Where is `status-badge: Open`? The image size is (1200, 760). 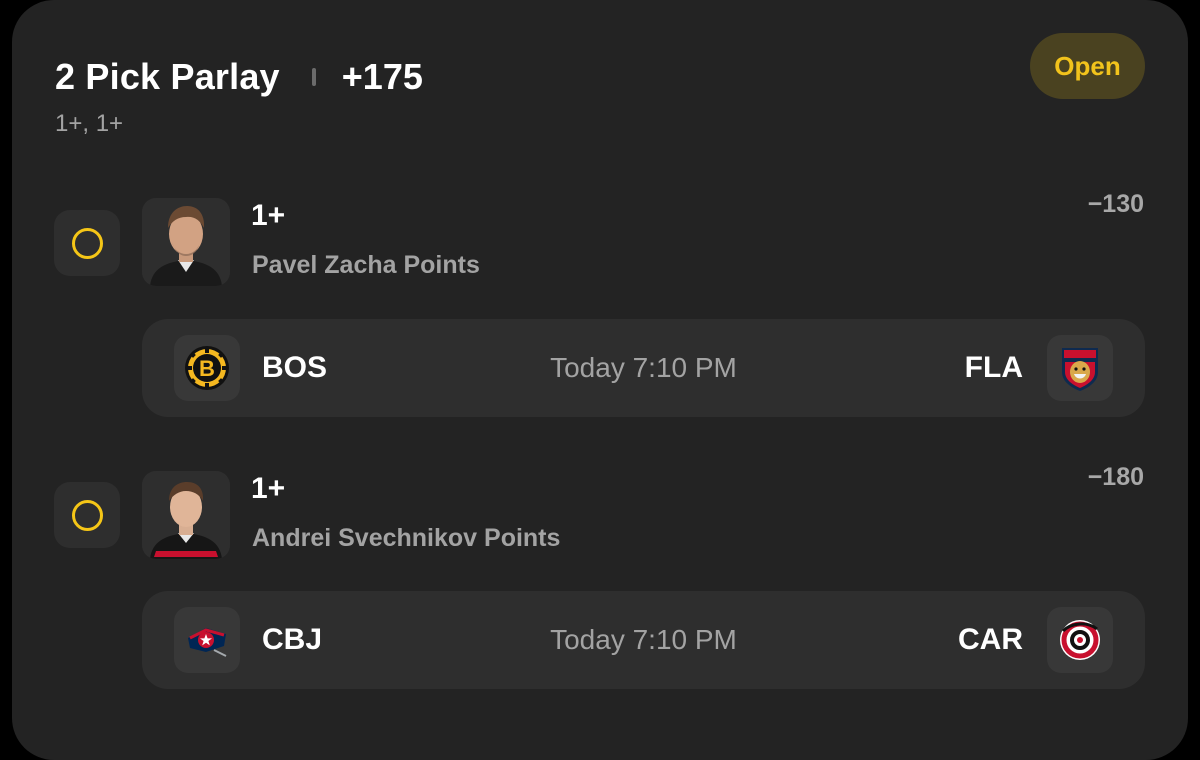
status-badge: Open is located at coordinates (1087, 66).